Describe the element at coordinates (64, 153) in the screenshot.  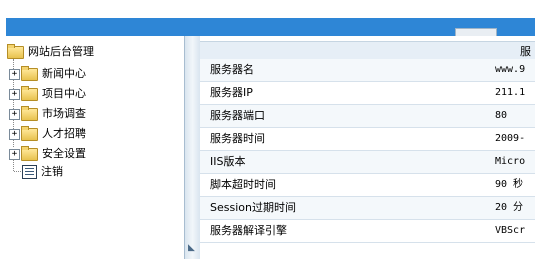
I see `tree-item-label: 安全设置` at that location.